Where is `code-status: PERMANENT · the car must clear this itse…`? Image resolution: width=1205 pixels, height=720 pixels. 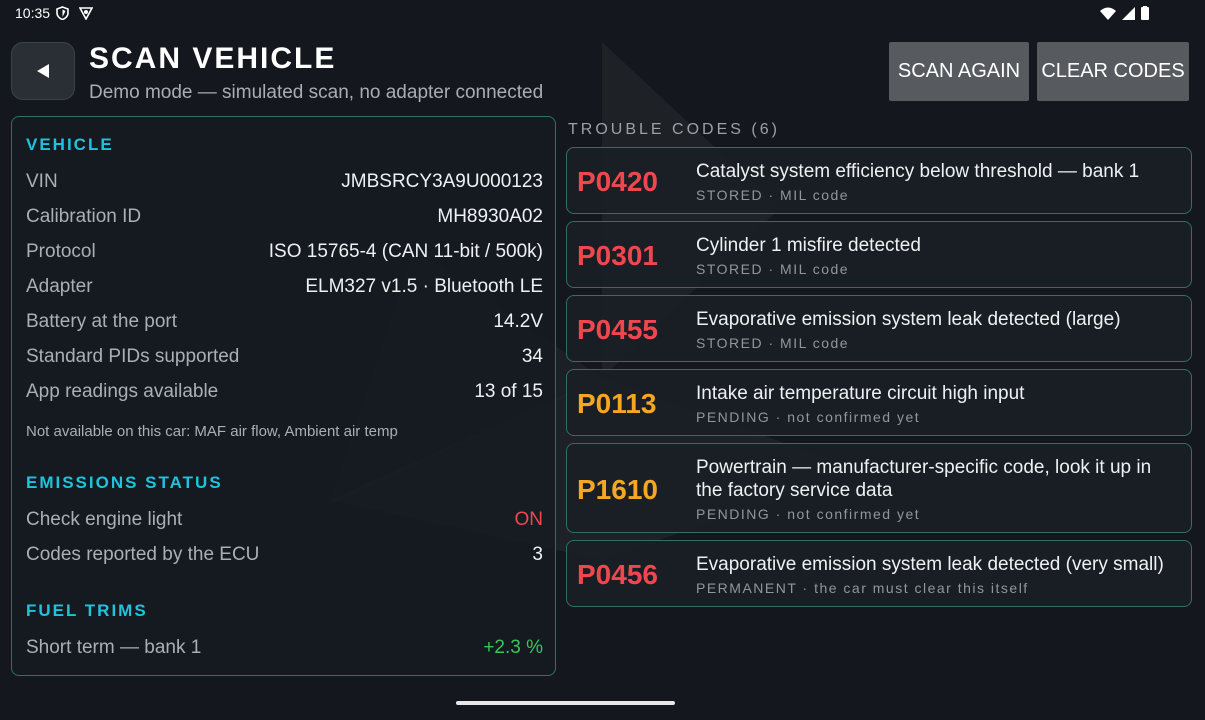
code-status: PERMANENT · the car must clear this itse… is located at coordinates (862, 588).